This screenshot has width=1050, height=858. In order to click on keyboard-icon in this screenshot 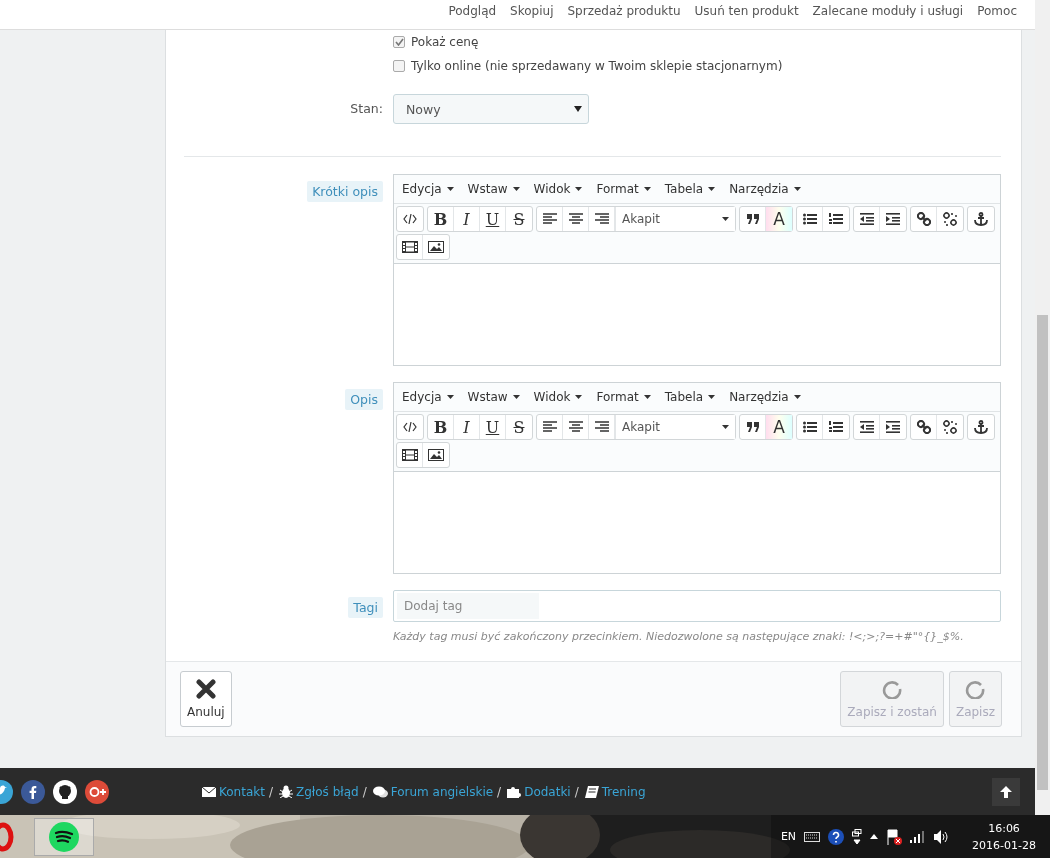, I will do `click(812, 836)`.